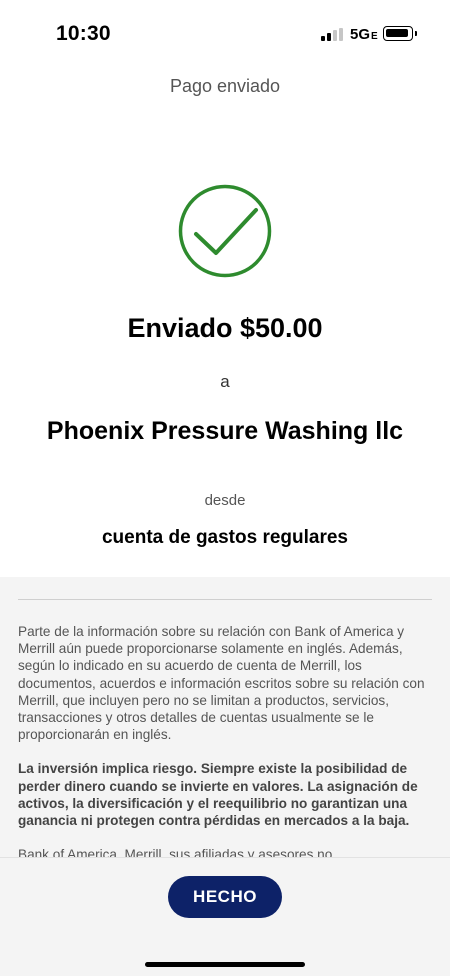 Image resolution: width=450 pixels, height=976 pixels. I want to click on sent-amount: Enviado $50.00, so click(225, 328).